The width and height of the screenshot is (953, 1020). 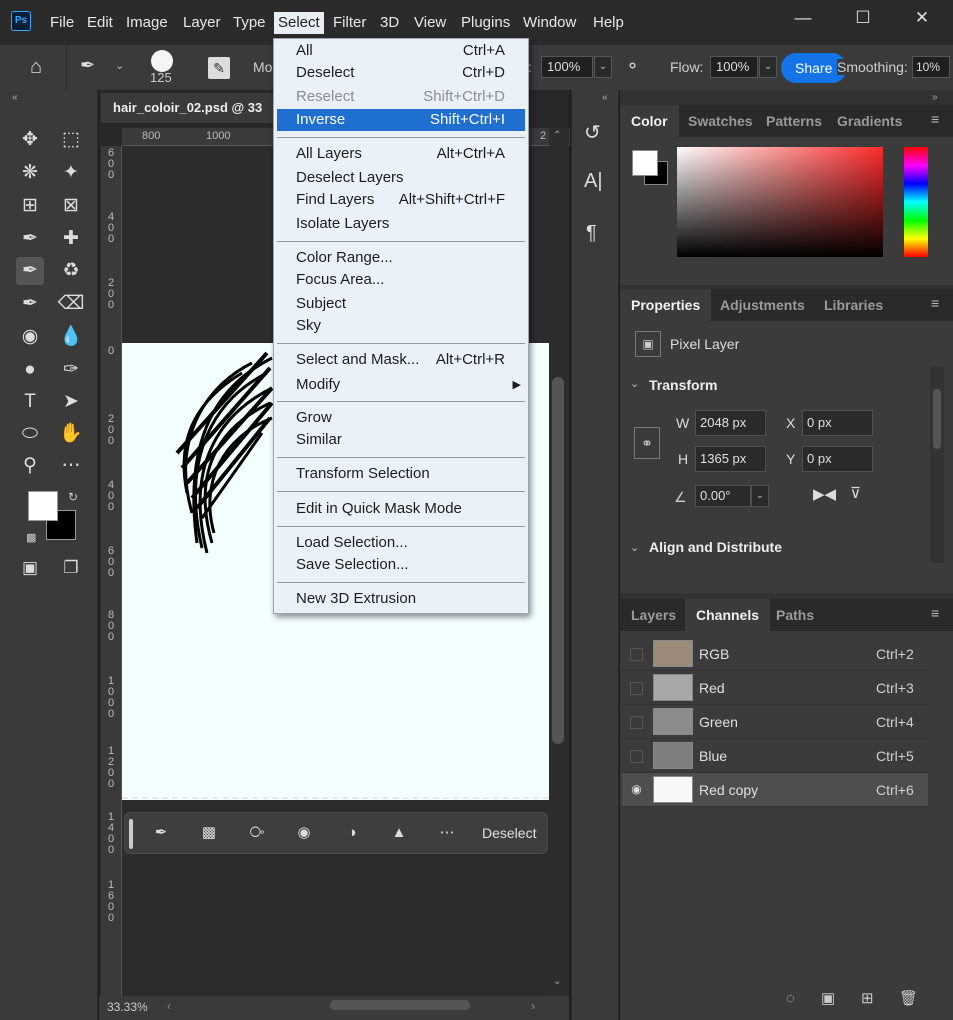 I want to click on swap-colors-icon: ↻, so click(x=73, y=497).